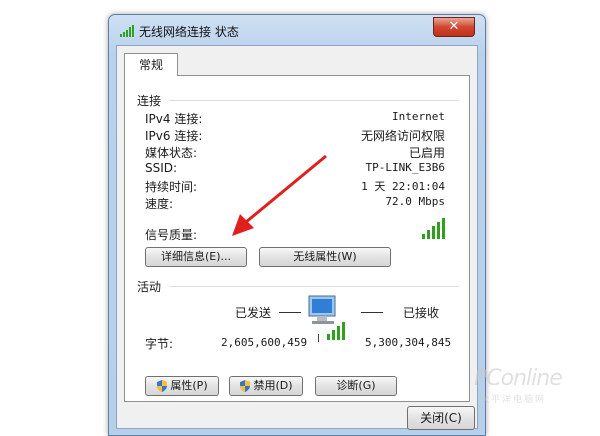 Image resolution: width=600 pixels, height=436 pixels. I want to click on row-label: 速度:, so click(159, 204).